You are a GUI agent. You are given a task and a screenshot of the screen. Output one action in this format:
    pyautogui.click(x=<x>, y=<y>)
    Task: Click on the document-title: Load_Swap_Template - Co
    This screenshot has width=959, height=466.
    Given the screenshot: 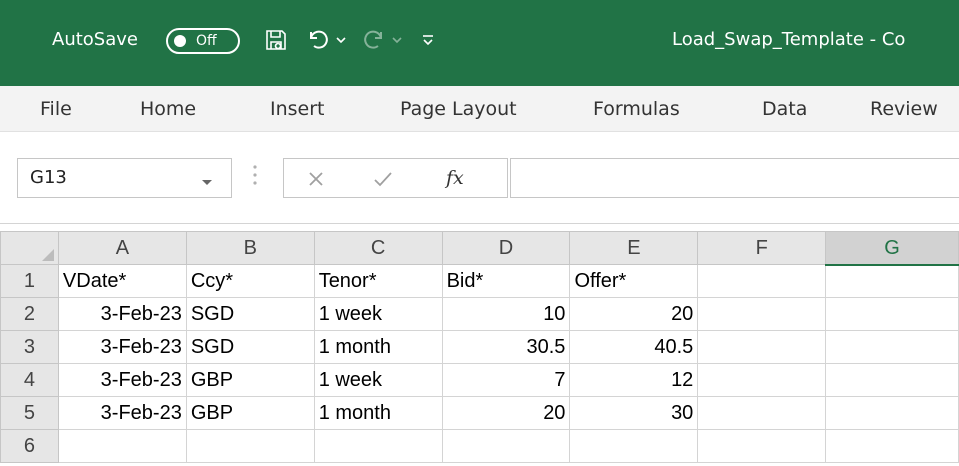 What is the action you would take?
    pyautogui.click(x=789, y=39)
    